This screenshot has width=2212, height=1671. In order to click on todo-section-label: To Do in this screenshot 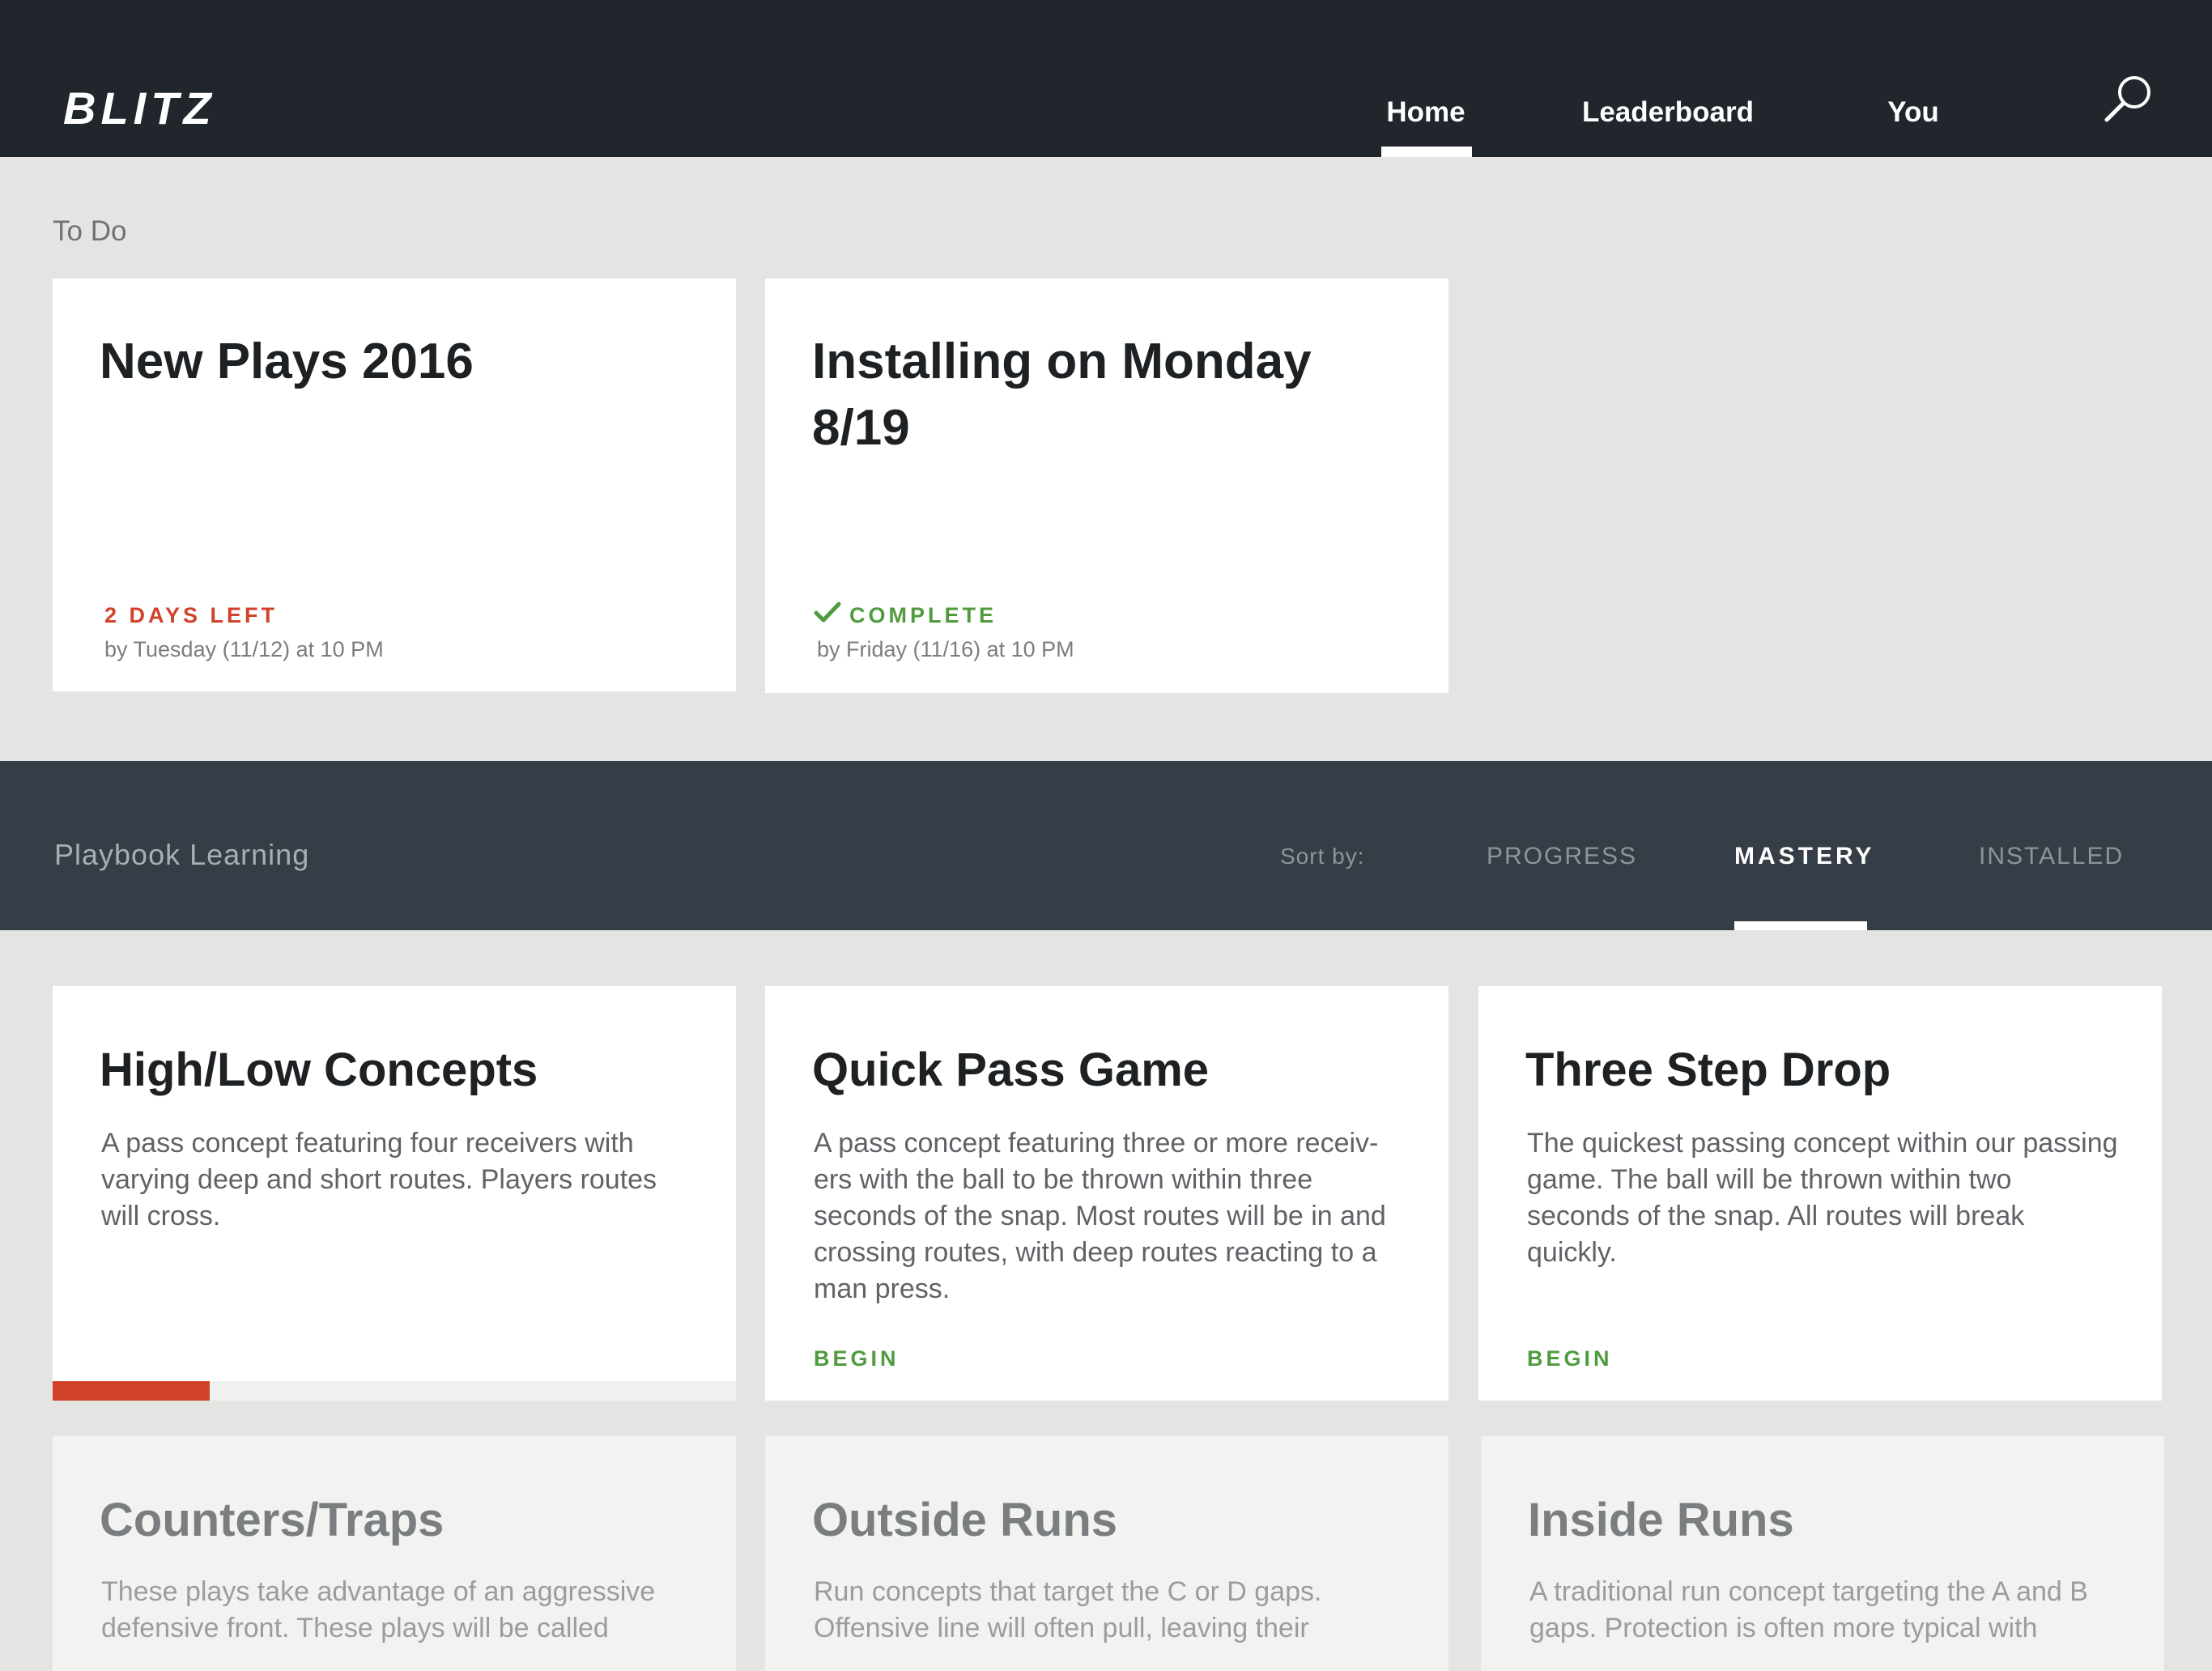, I will do `click(90, 231)`.